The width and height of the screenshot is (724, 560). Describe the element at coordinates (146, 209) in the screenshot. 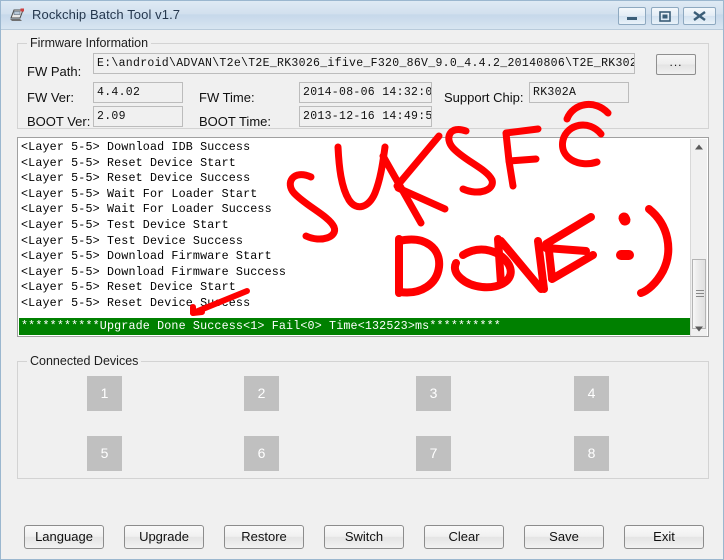

I see `log-line: <Layer 5-5> Wait For Loader Success` at that location.